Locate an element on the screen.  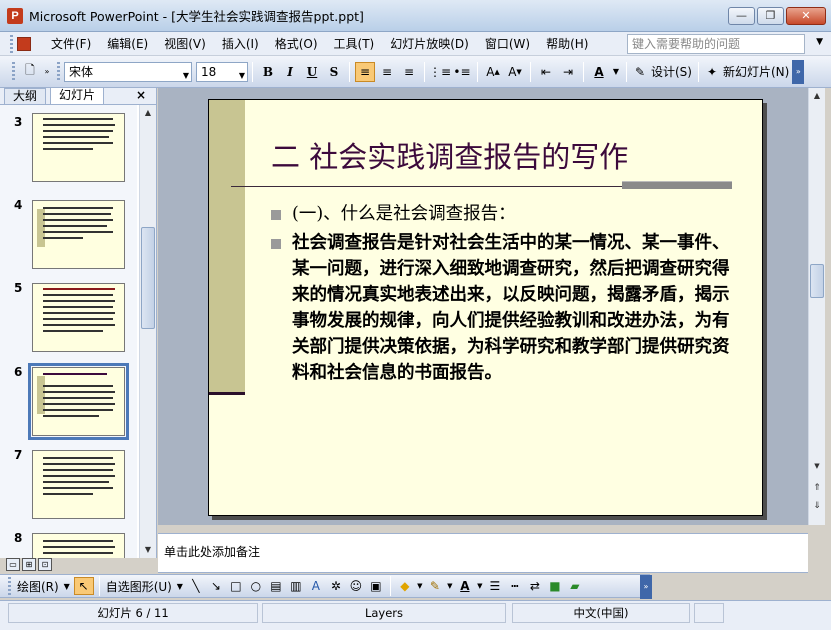
align-center-icon: ≡ is located at coordinates (387, 72).